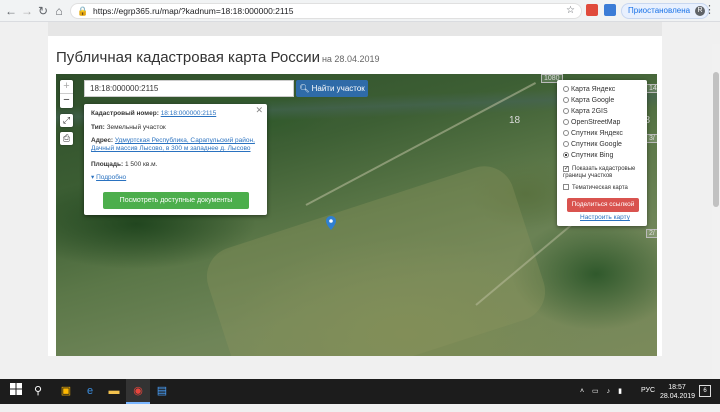 The height and width of the screenshot is (412, 720). Describe the element at coordinates (350, 59) in the screenshot. I see `page-date: на 28.04.2019` at that location.